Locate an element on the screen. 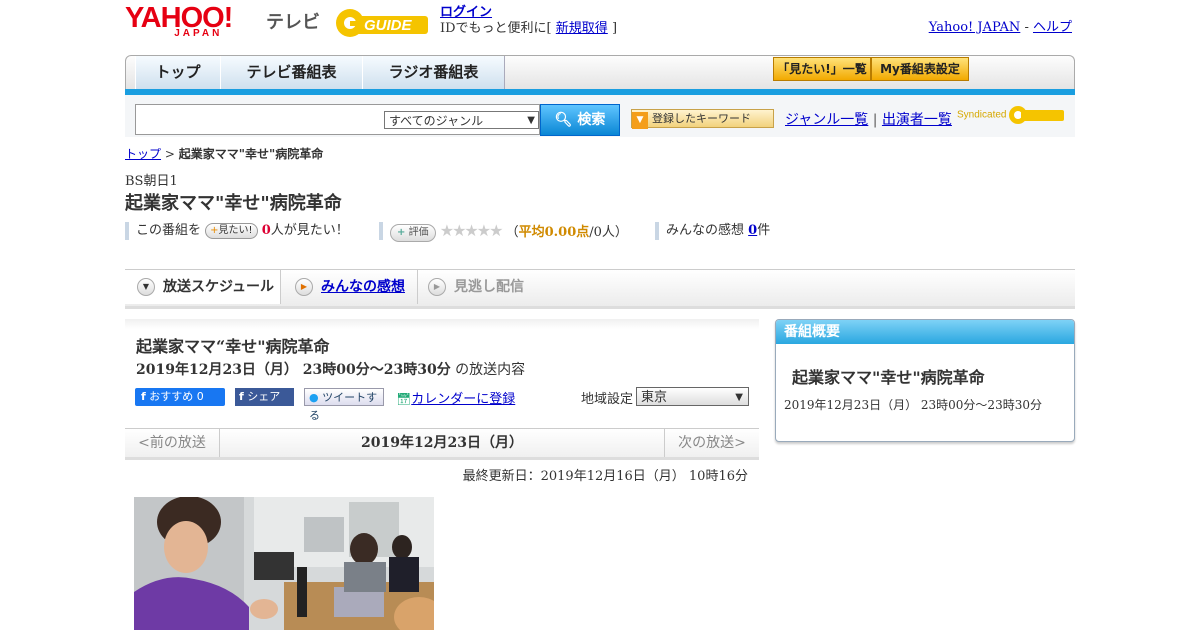 Image resolution: width=1200 pixels, height=630 pixels. search-icon: 🔍︎ is located at coordinates (563, 120).